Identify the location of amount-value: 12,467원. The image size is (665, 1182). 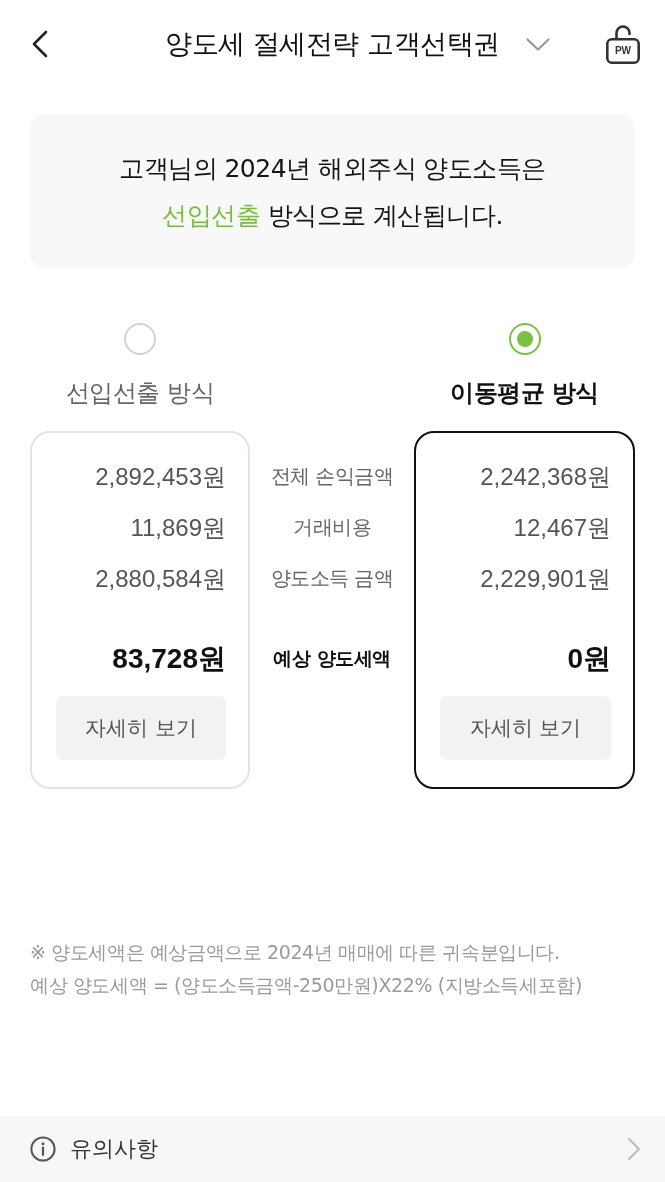
(562, 527).